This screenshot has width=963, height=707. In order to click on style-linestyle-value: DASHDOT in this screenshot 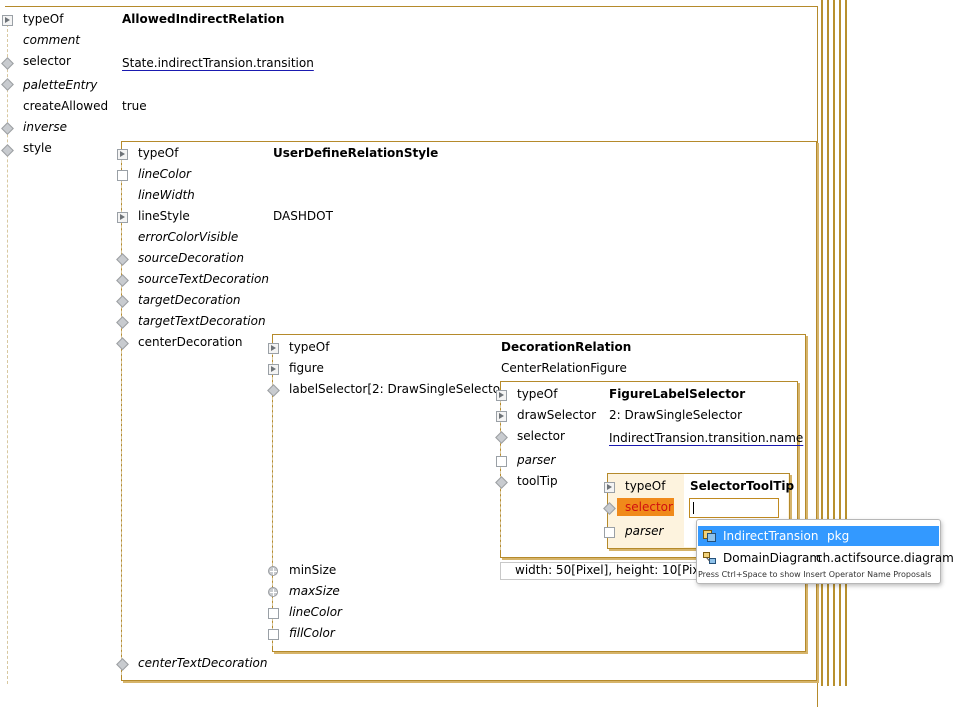, I will do `click(303, 216)`.